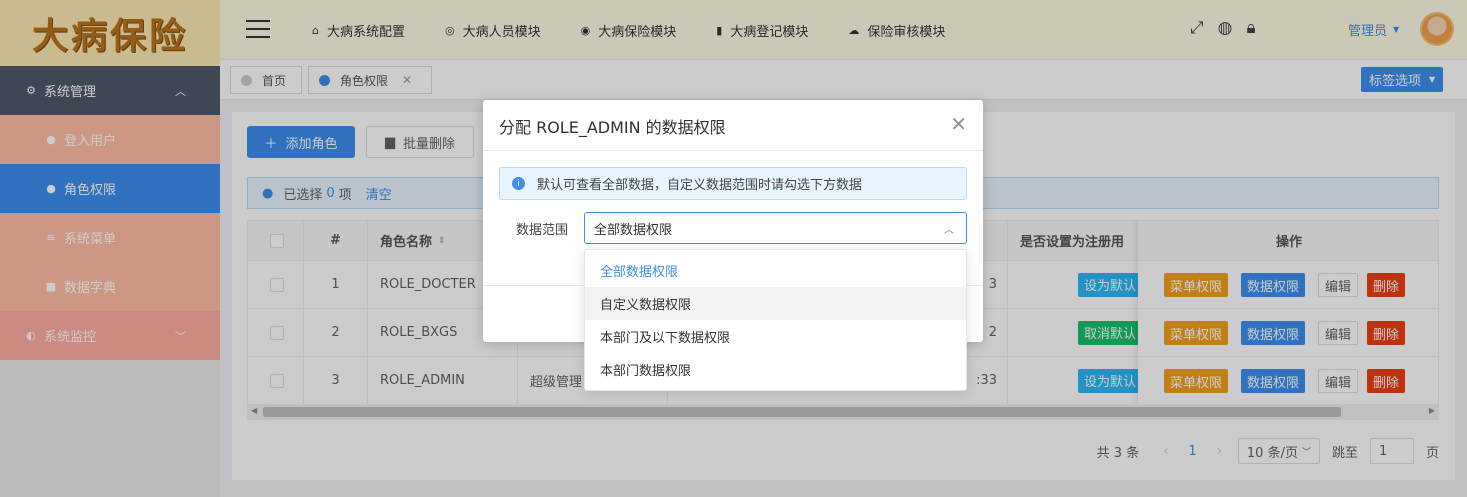 This screenshot has width=1467, height=497. Describe the element at coordinates (612, 127) in the screenshot. I see `dialog-title: 分配 ROLE_ADMIN 的数据权限` at that location.